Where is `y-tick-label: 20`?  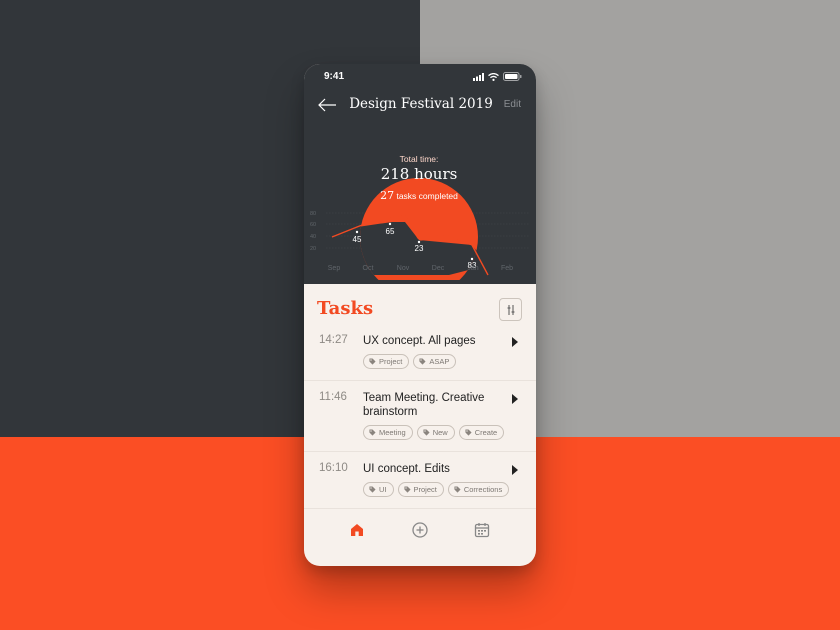 y-tick-label: 20 is located at coordinates (313, 249).